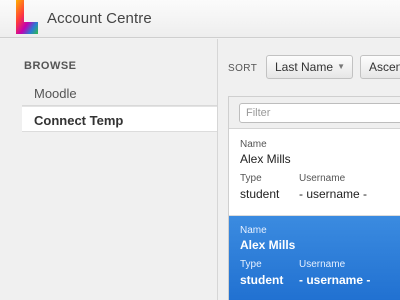  What do you see at coordinates (200, 19) in the screenshot?
I see `title-bar: Account Centre` at bounding box center [200, 19].